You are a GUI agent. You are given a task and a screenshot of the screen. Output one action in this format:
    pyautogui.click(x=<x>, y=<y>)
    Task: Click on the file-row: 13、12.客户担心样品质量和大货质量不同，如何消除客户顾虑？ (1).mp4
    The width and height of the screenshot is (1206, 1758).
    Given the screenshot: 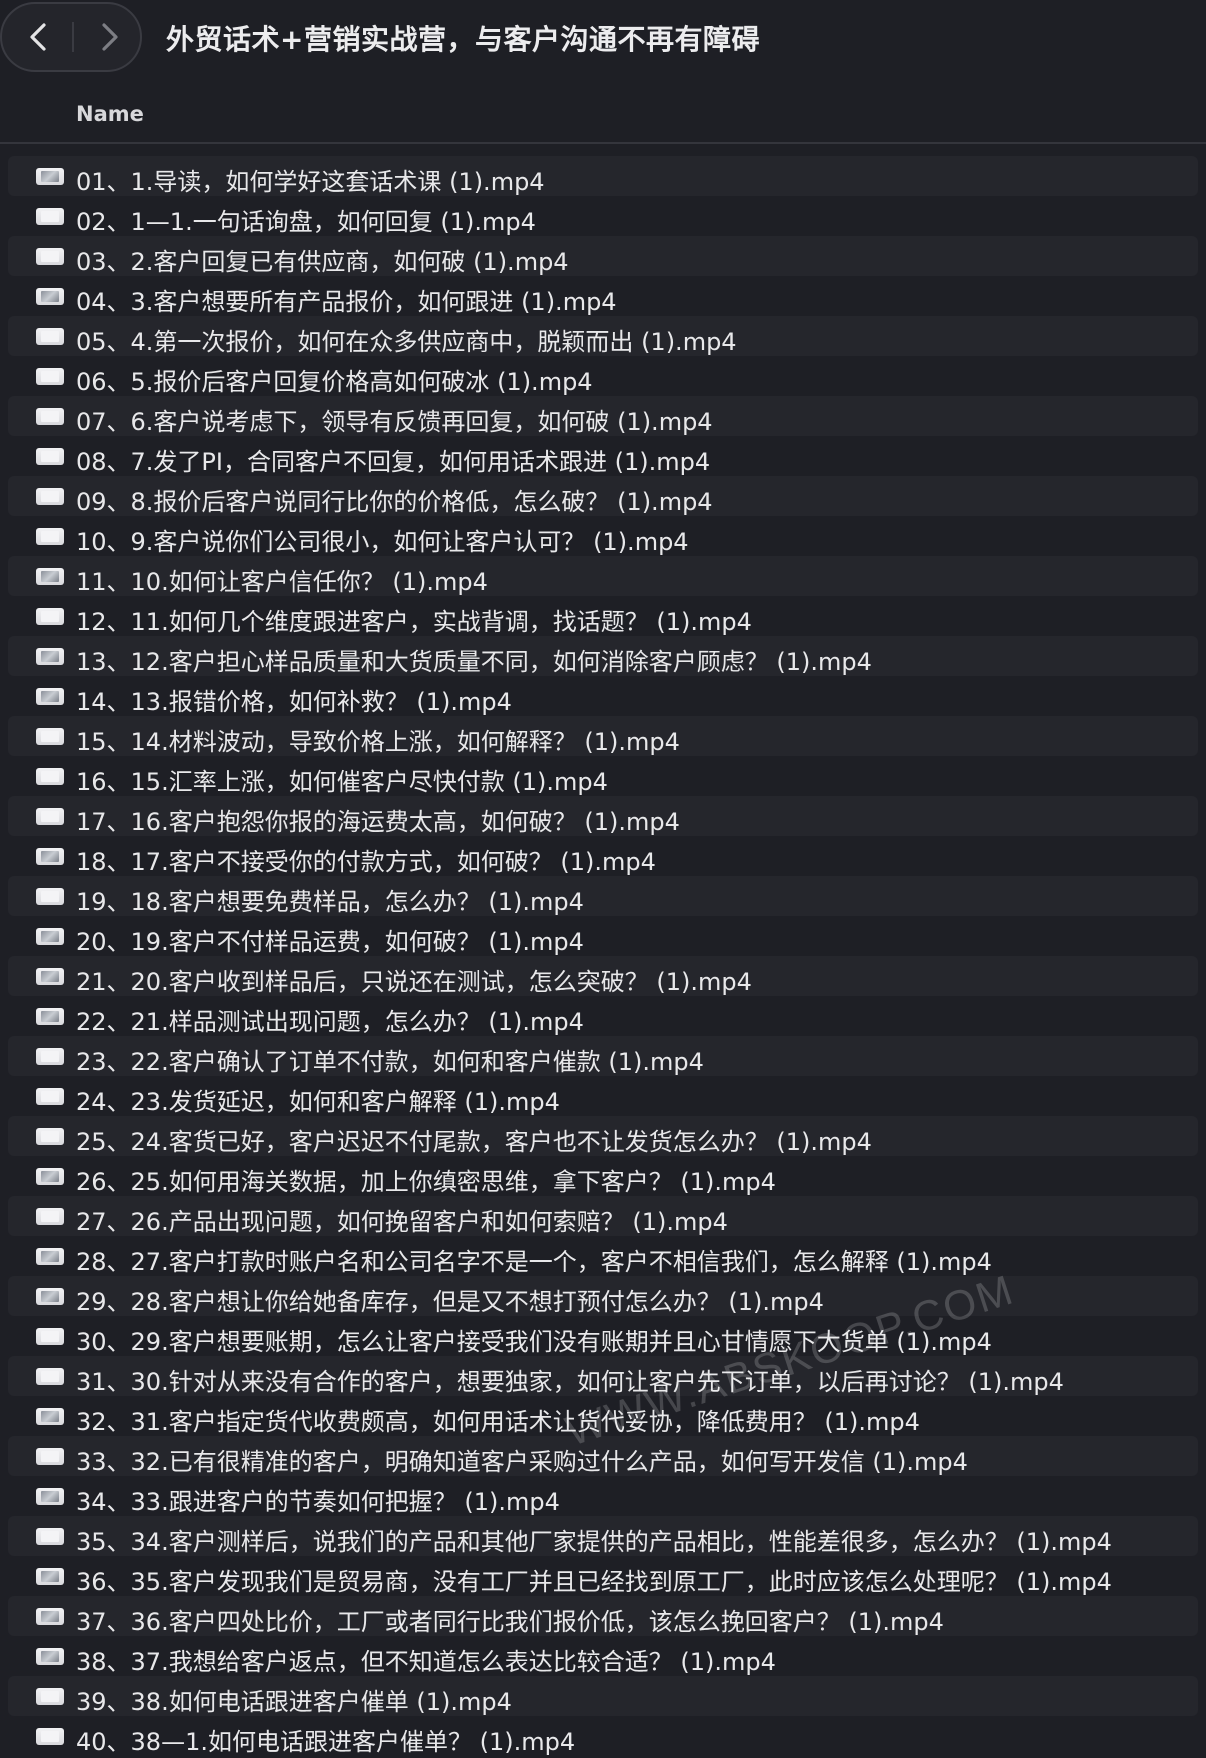 What is the action you would take?
    pyautogui.click(x=603, y=656)
    